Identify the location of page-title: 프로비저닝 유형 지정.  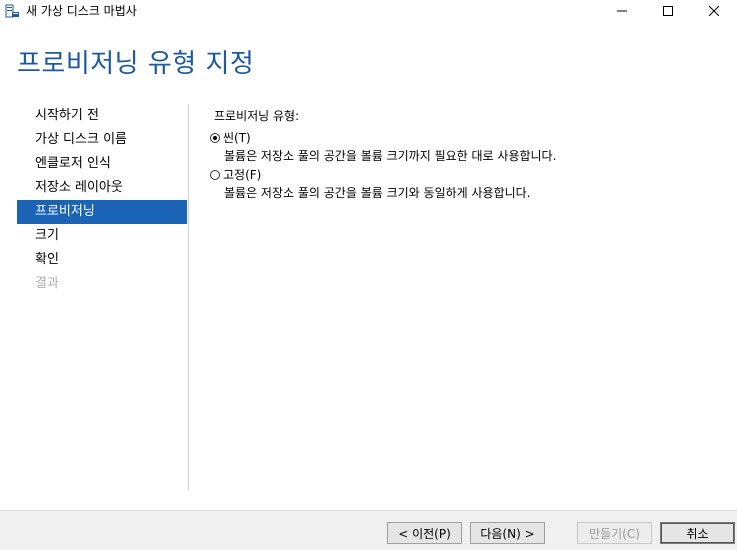
(136, 64).